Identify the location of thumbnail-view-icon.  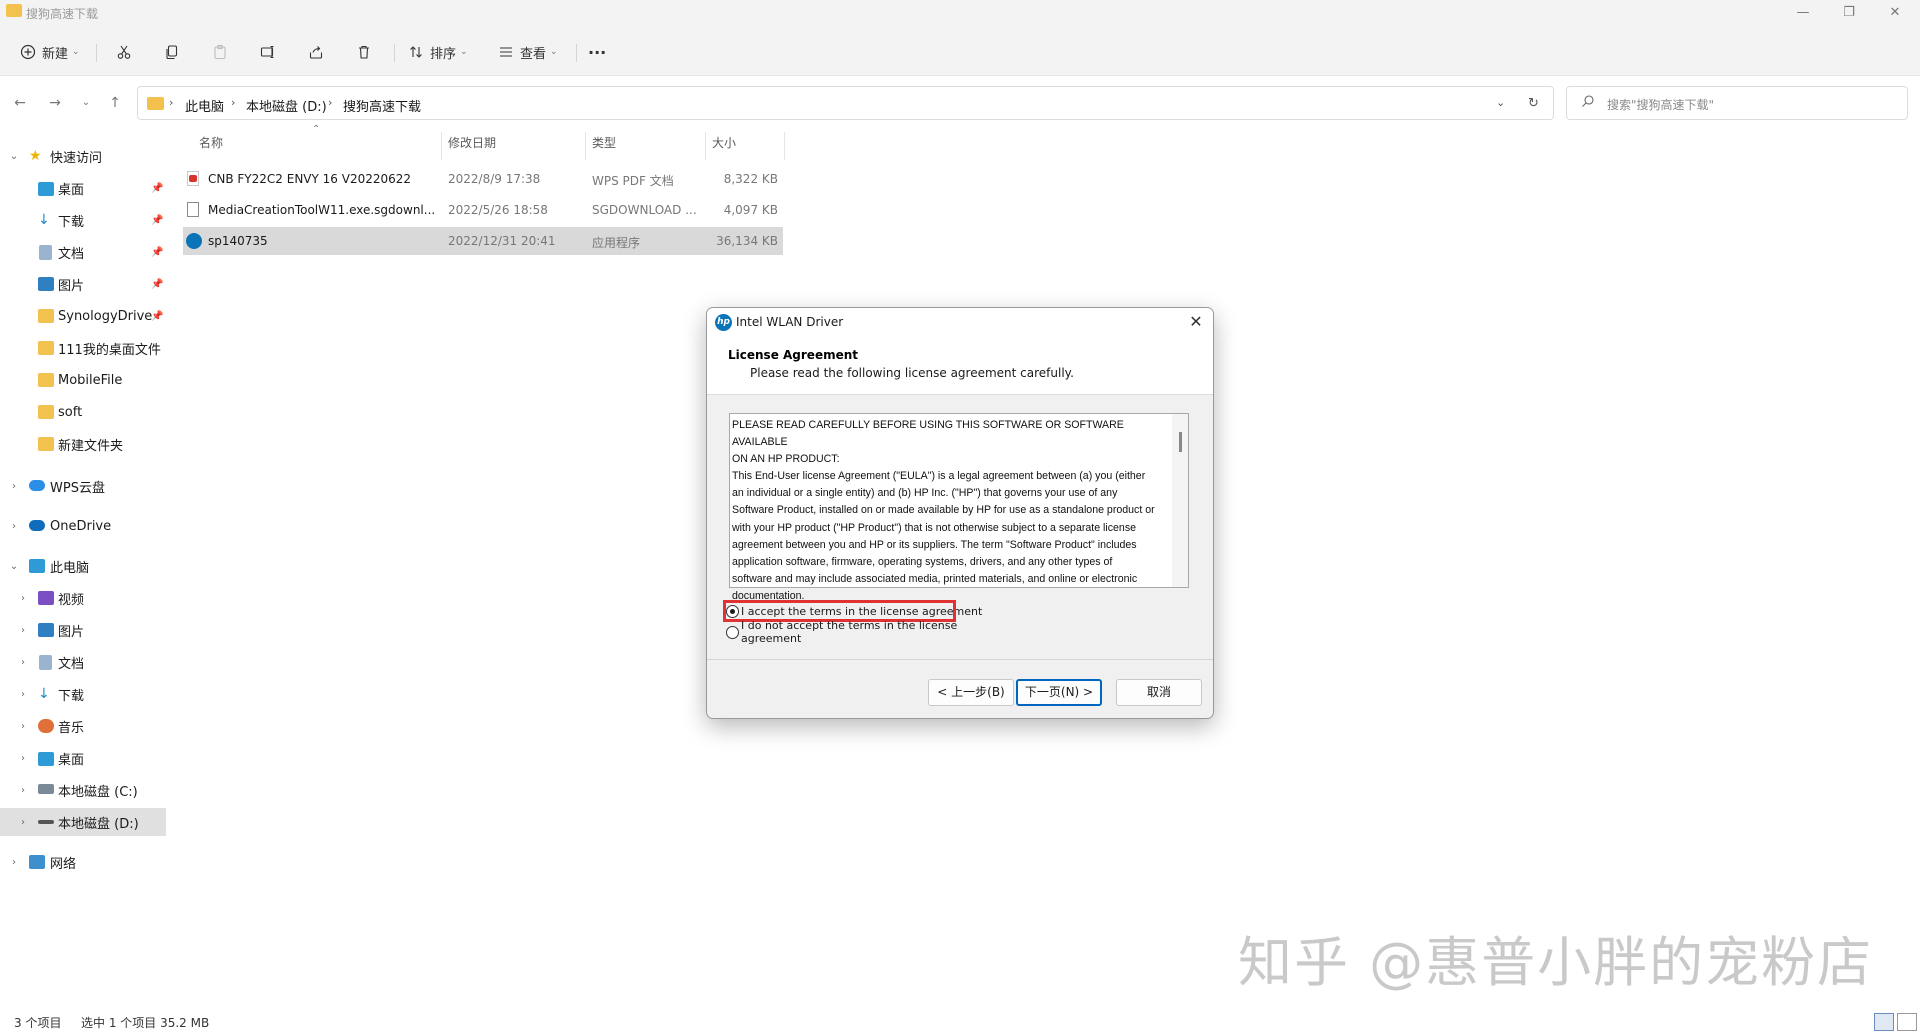
(1907, 1022).